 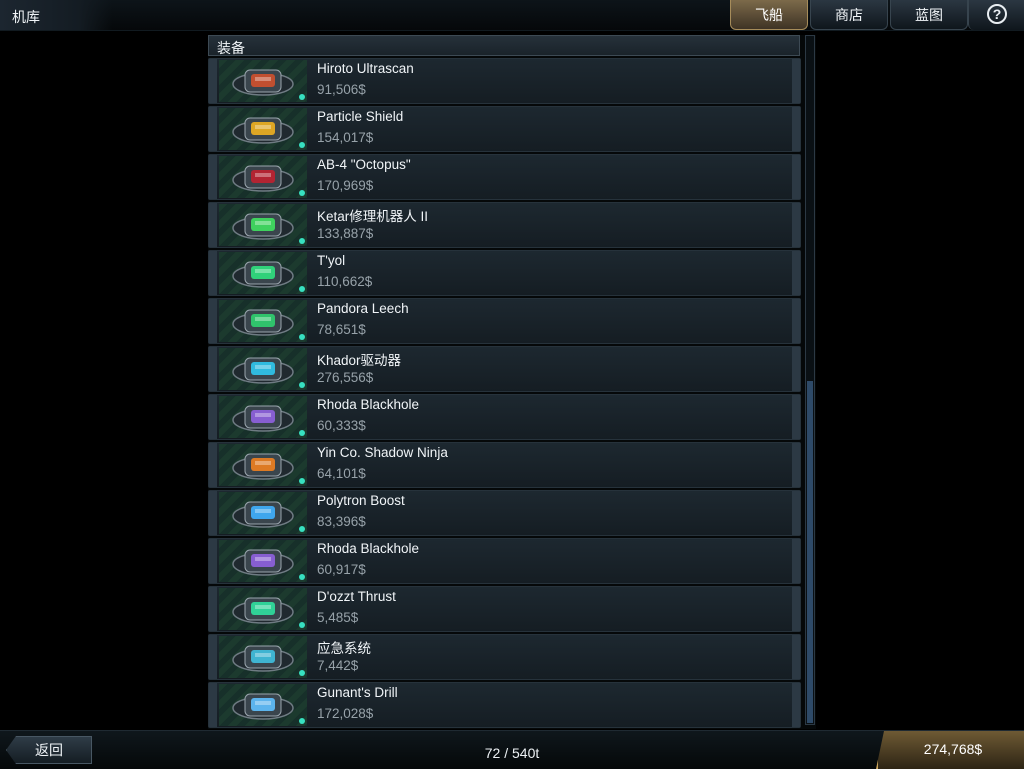 What do you see at coordinates (263, 705) in the screenshot?
I see `mining-drill-icon` at bounding box center [263, 705].